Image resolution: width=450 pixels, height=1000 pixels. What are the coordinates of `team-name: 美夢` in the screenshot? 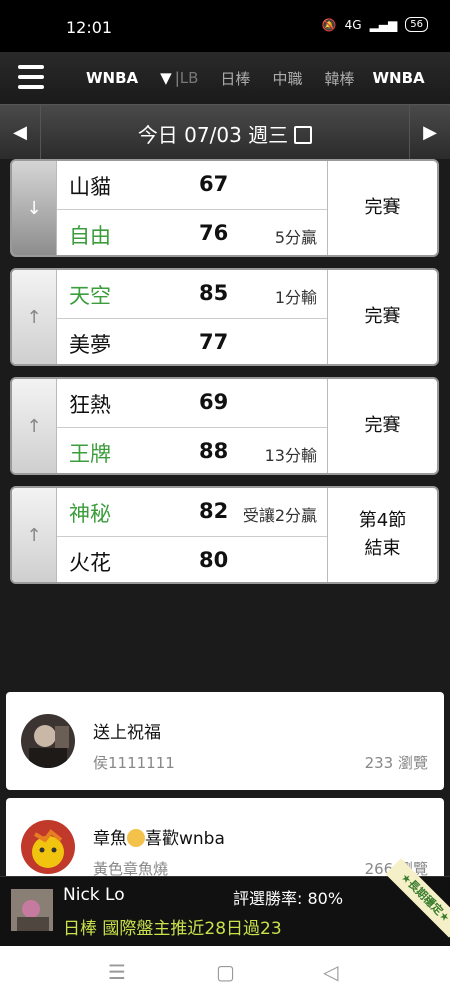 It's located at (90, 345).